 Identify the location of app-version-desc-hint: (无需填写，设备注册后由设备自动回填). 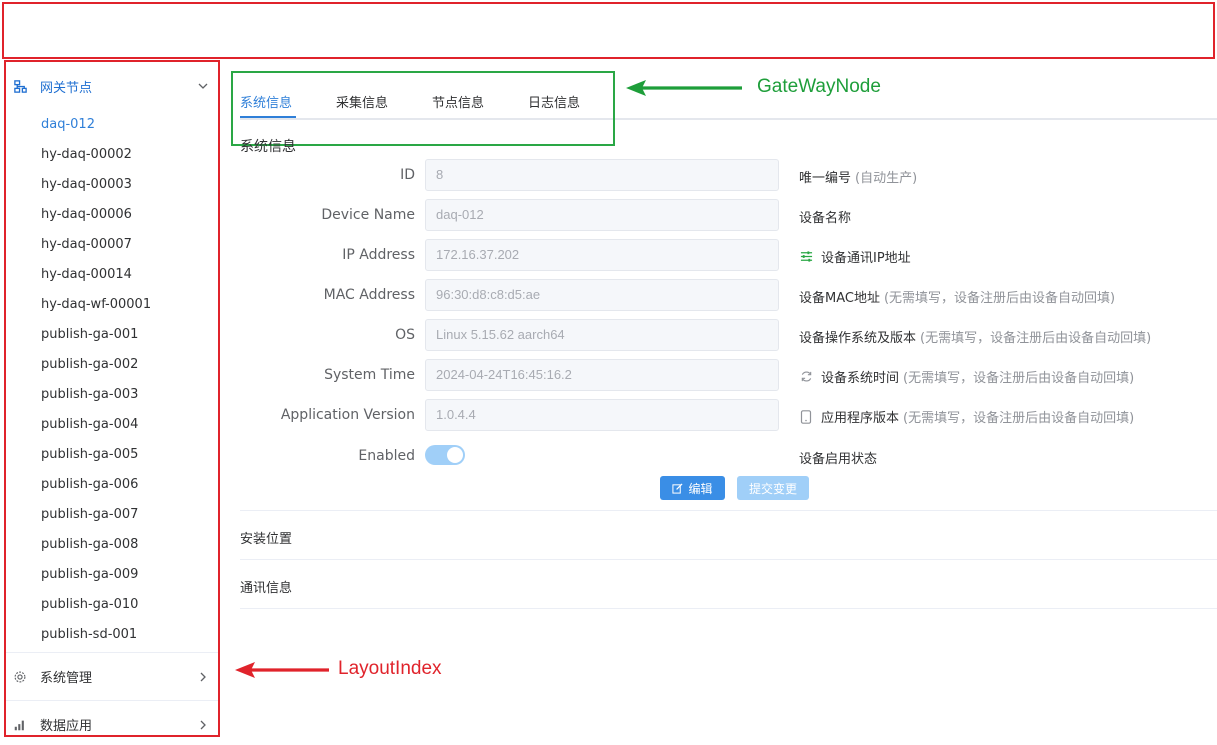
(1019, 418).